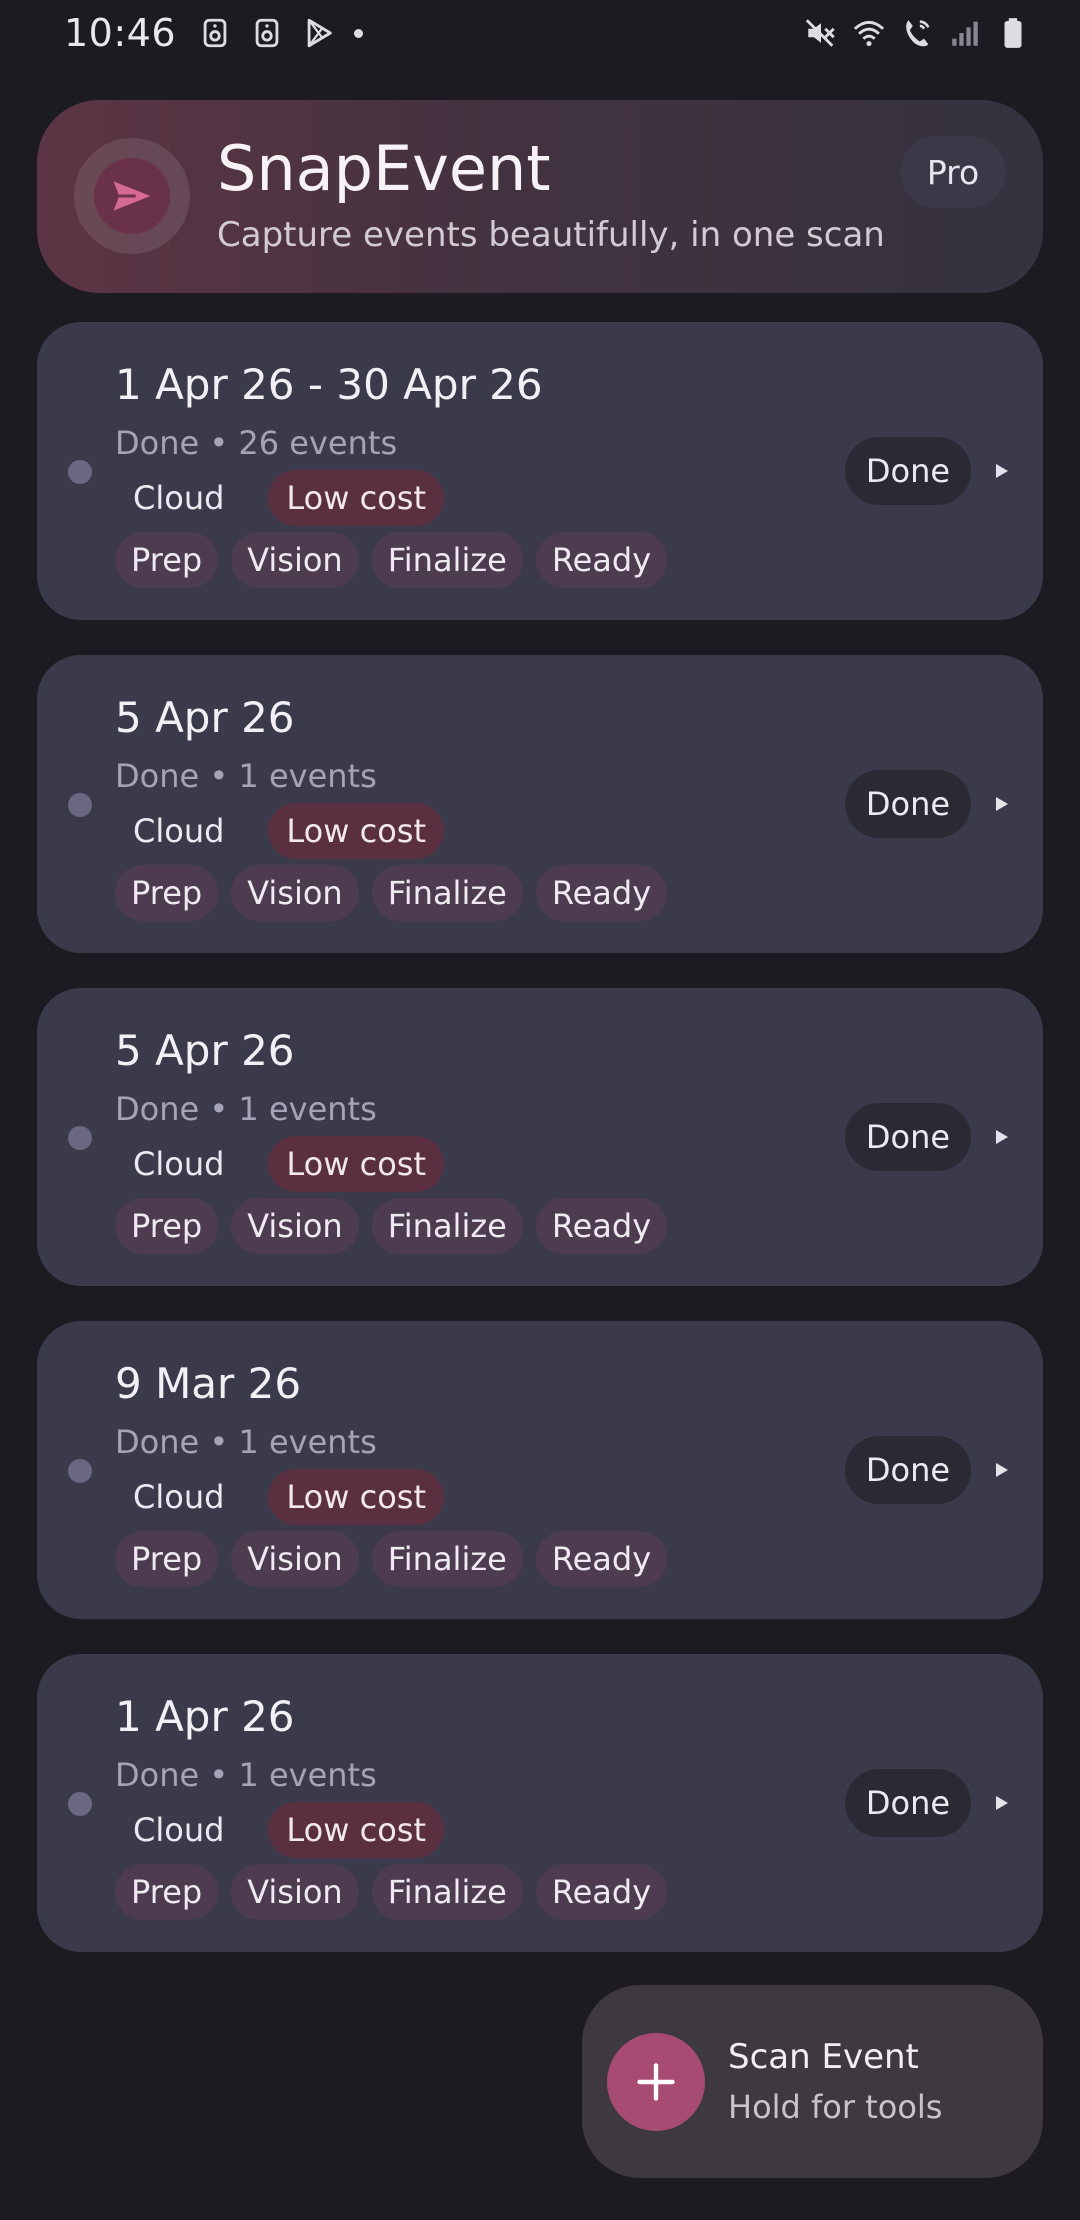  Describe the element at coordinates (1013, 33) in the screenshot. I see `battery-icon` at that location.